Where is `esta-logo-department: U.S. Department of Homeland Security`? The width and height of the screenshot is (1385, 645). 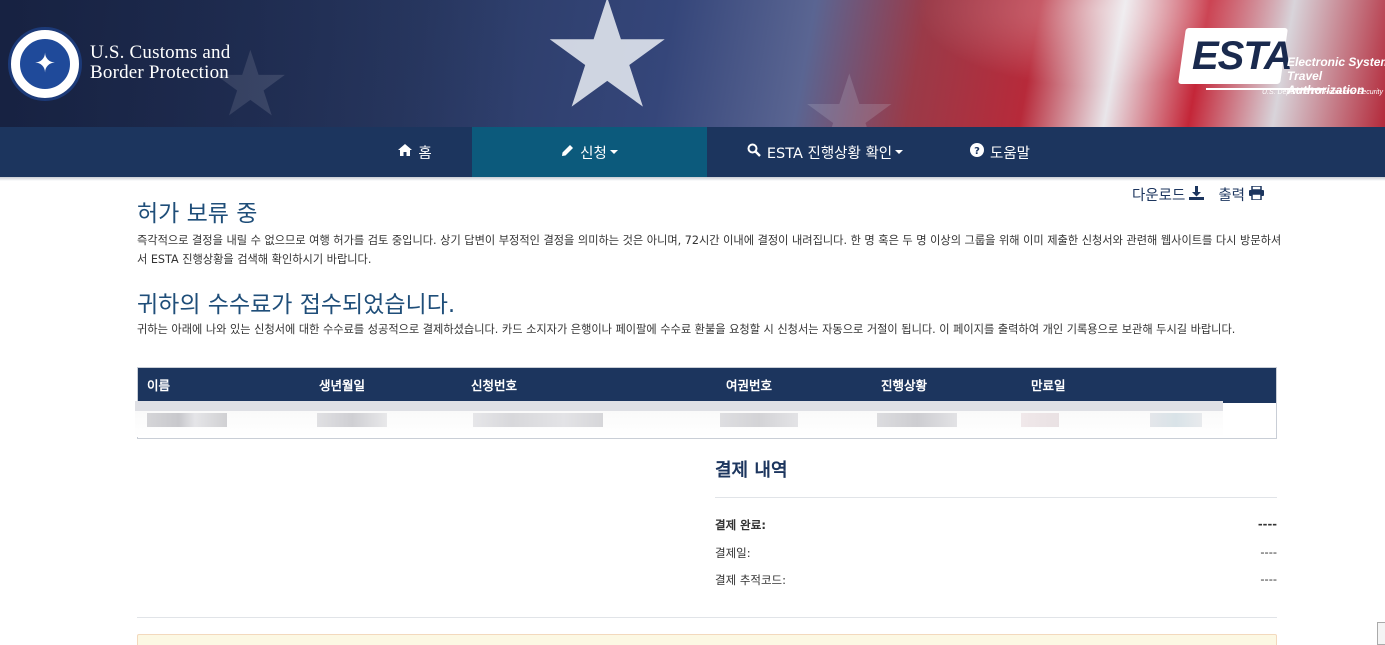 esta-logo-department: U.S. Department of Homeland Security is located at coordinates (1322, 92).